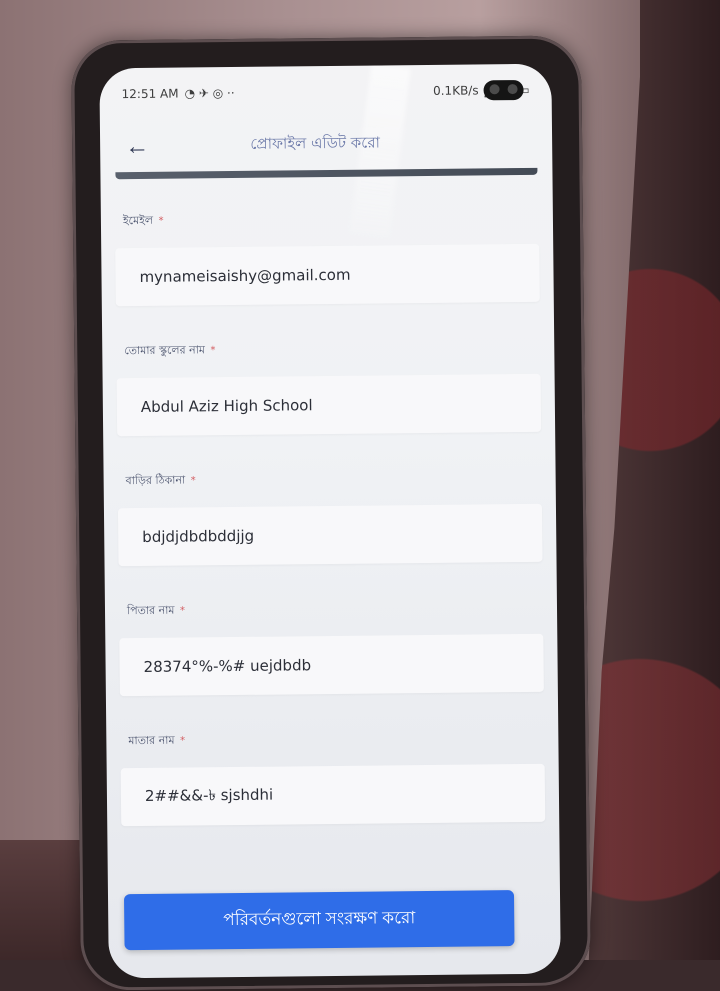 Image resolution: width=720 pixels, height=991 pixels. I want to click on school-label: তোমার স্কুলের নাম *, so click(332, 349).